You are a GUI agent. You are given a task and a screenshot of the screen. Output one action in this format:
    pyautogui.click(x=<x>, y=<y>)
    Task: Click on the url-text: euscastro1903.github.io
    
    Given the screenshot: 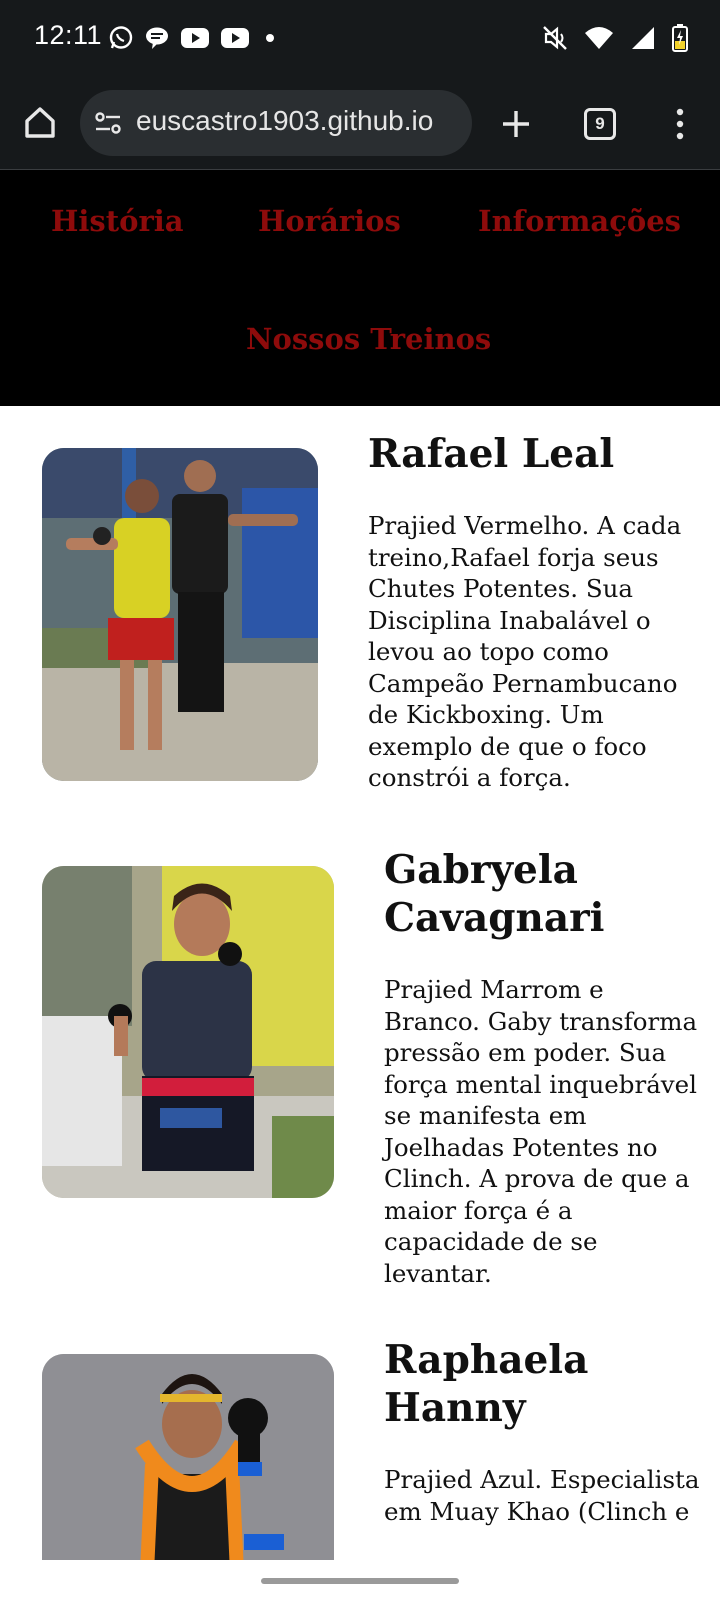 What is the action you would take?
    pyautogui.click(x=299, y=121)
    